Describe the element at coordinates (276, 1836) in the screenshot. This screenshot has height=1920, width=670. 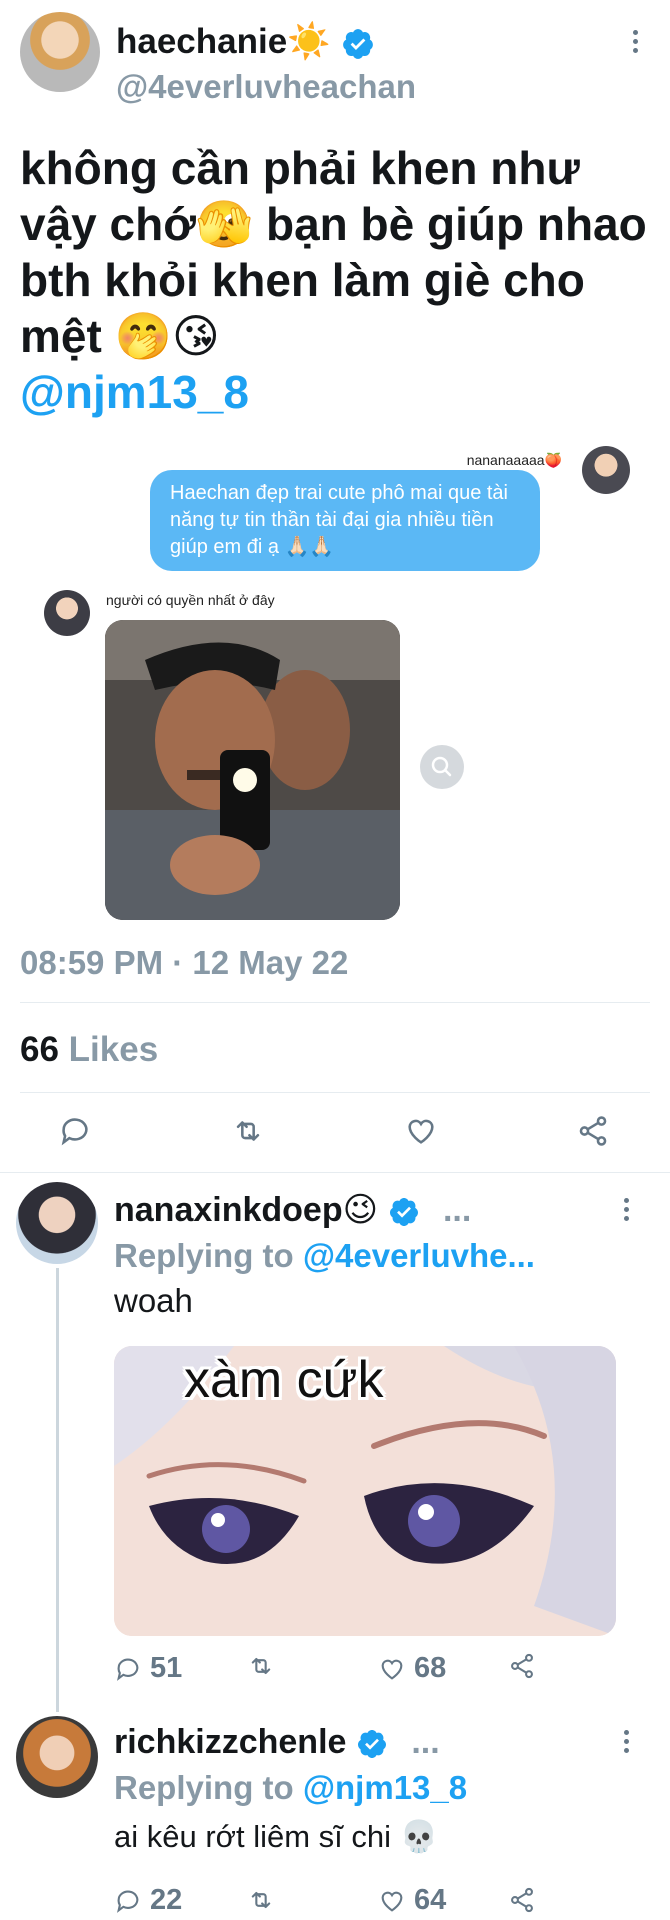
I see `reply-text: ai kêu rớt liêm sĩ chi 💀` at that location.